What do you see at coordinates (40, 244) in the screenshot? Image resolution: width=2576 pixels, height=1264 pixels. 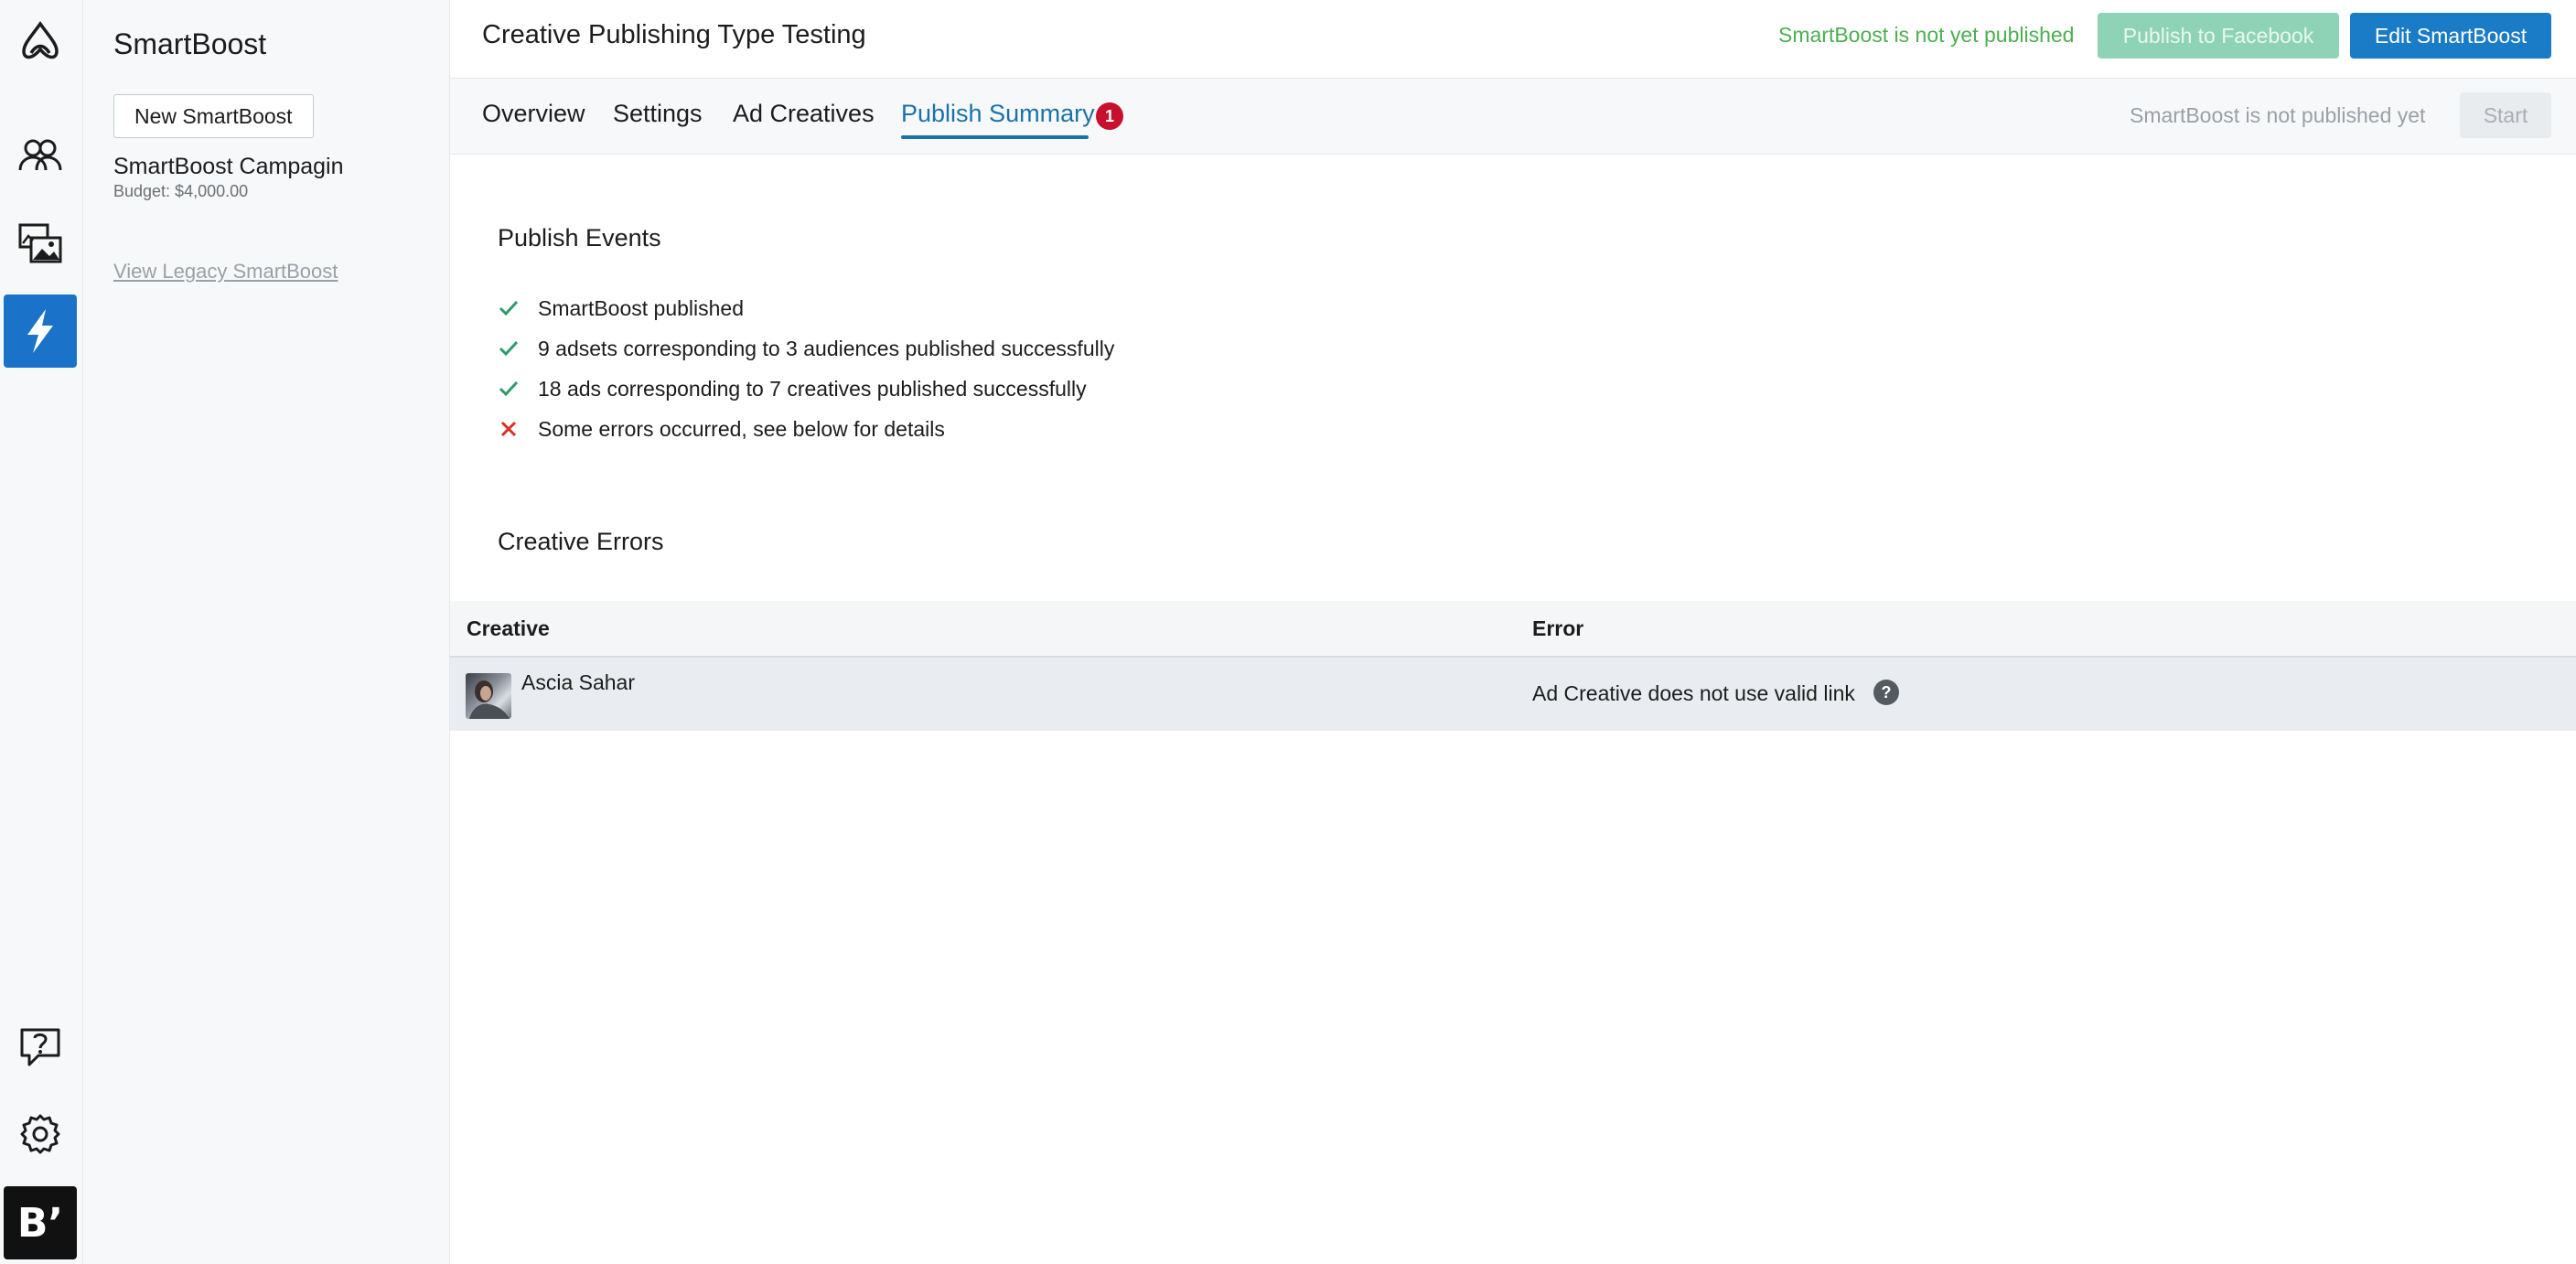 I see `creatives-icon` at bounding box center [40, 244].